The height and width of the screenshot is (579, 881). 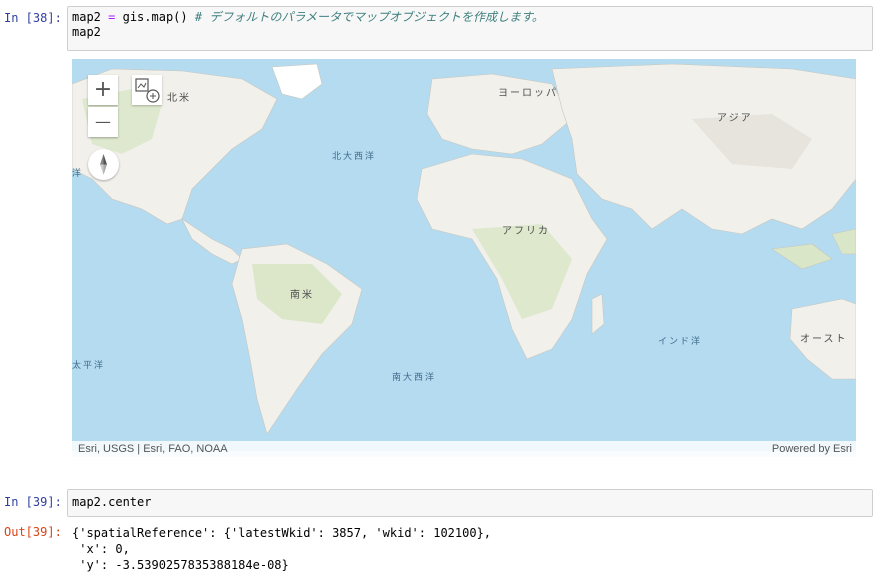 I want to click on code-operator: =, so click(x=112, y=17).